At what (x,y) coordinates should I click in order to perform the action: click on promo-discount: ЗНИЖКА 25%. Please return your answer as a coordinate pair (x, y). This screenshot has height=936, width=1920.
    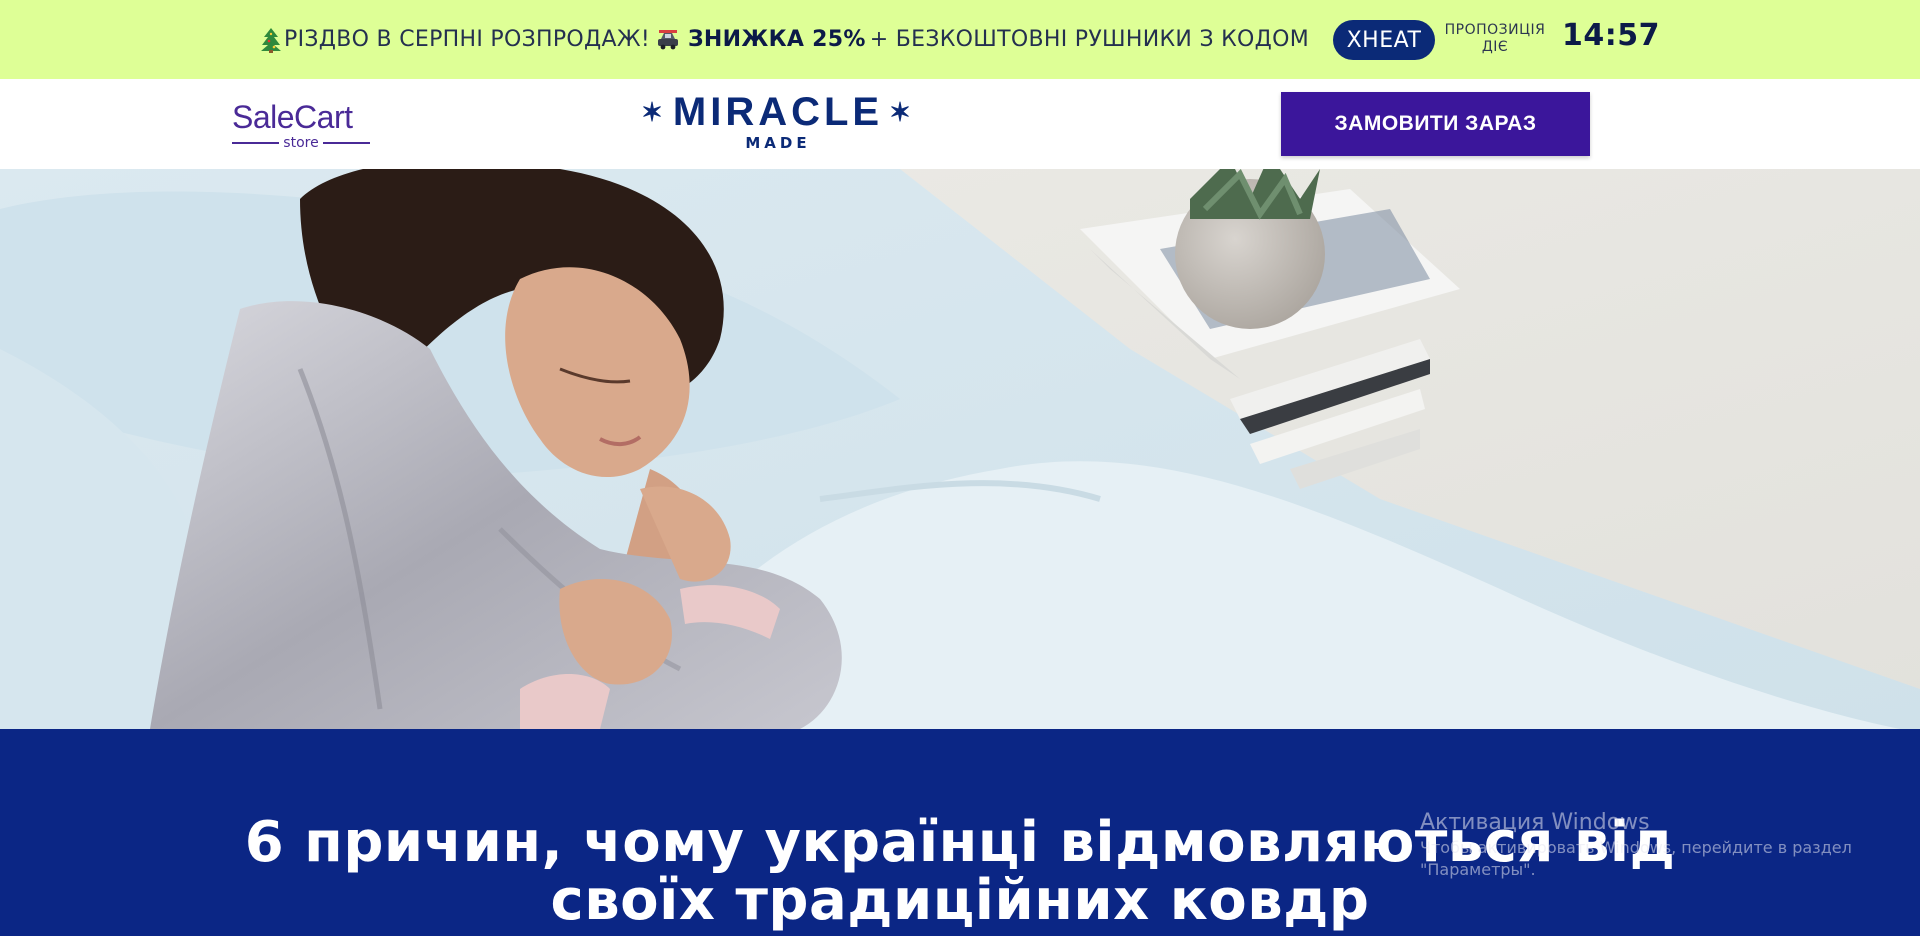
    Looking at the image, I should click on (777, 39).